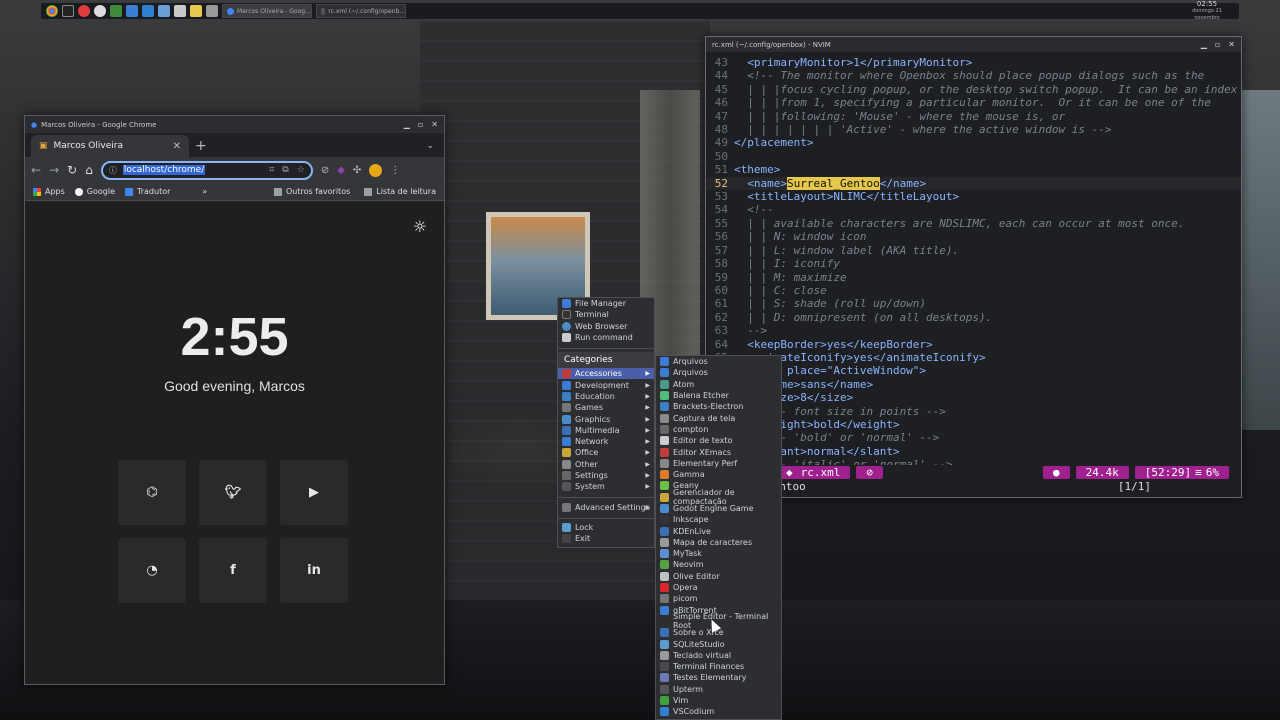 This screenshot has width=1280, height=720. Describe the element at coordinates (68, 11) in the screenshot. I see `terminal-launcher-icon` at that location.